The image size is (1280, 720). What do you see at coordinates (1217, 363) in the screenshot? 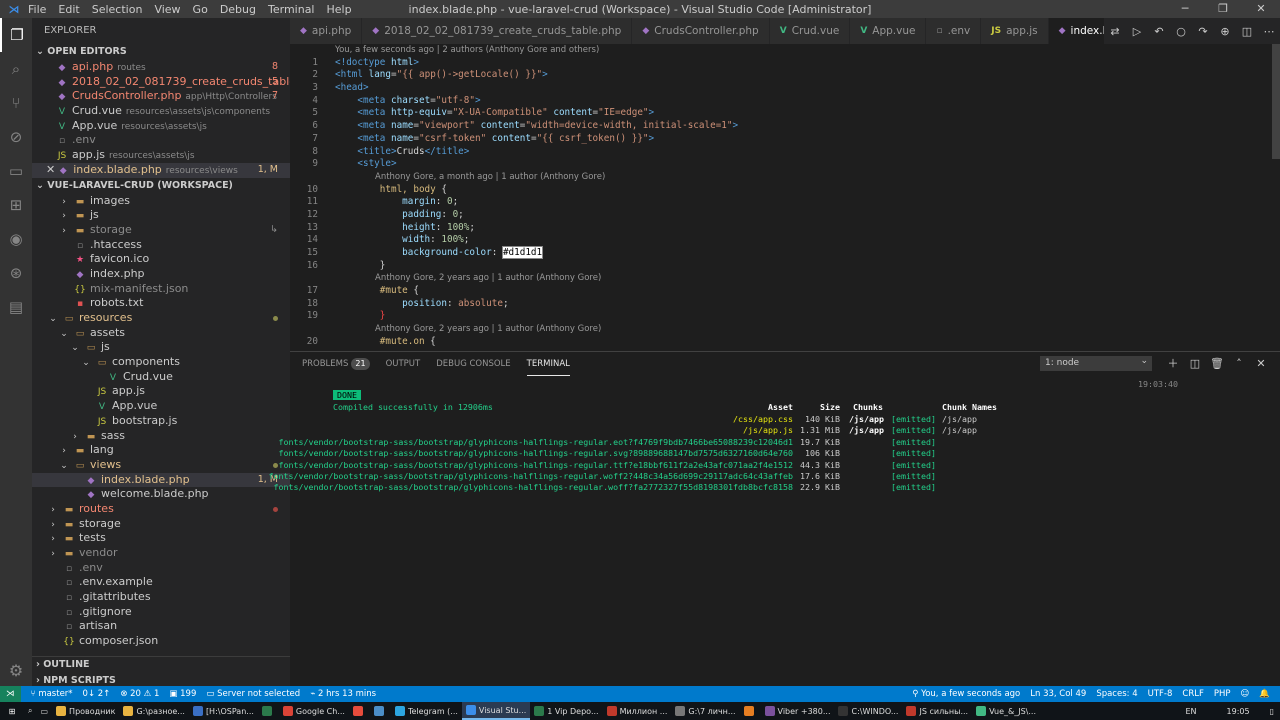
I see `trash-icon: 🗑` at bounding box center [1217, 363].